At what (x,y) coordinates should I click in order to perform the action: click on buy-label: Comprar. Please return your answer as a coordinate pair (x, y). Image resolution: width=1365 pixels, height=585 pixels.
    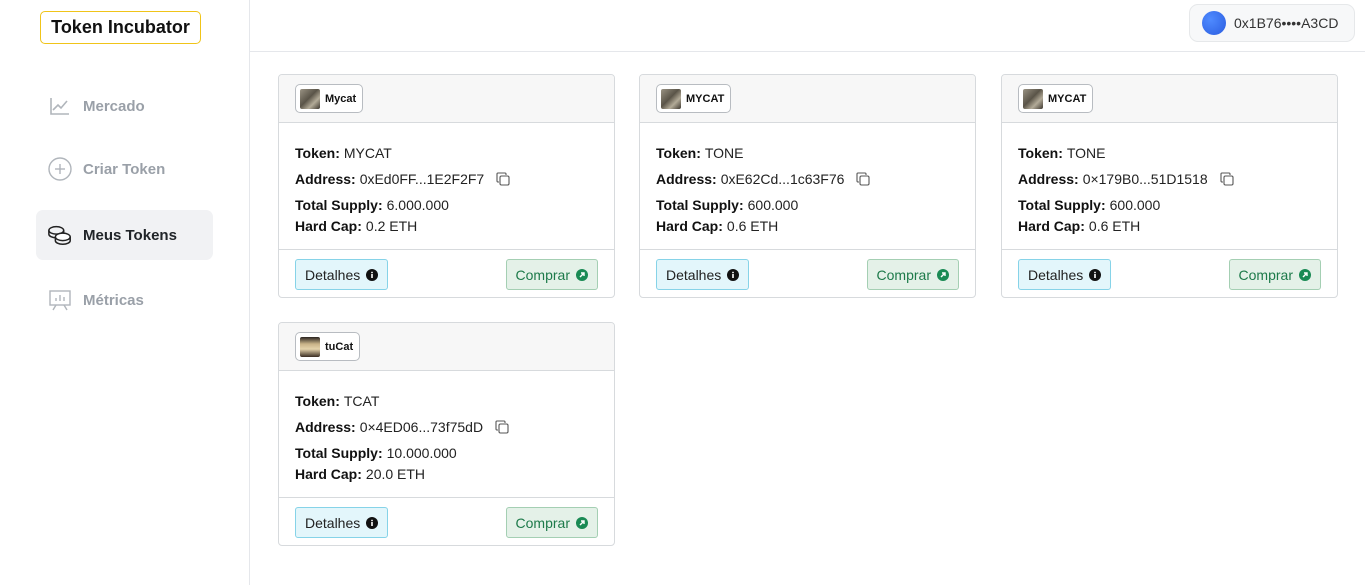
    Looking at the image, I should click on (903, 274).